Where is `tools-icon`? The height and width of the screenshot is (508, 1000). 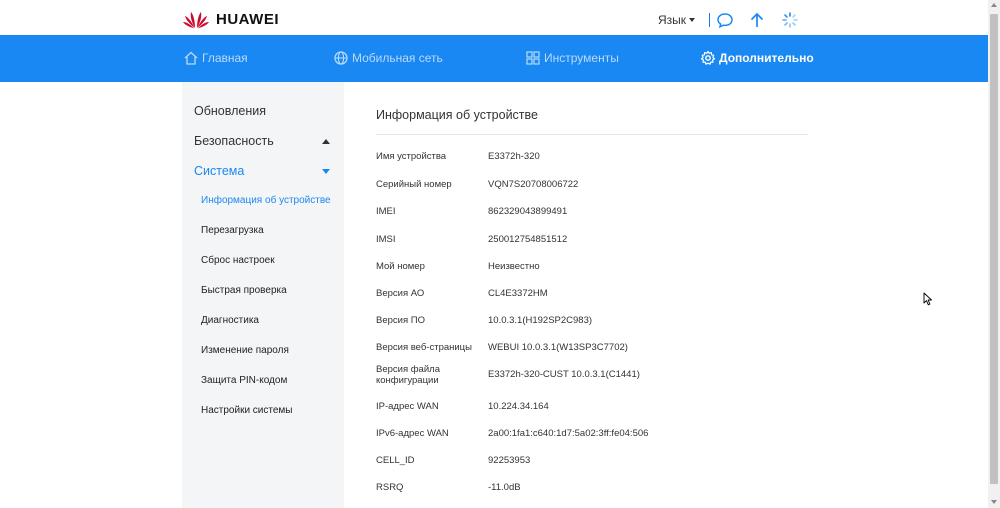 tools-icon is located at coordinates (533, 58).